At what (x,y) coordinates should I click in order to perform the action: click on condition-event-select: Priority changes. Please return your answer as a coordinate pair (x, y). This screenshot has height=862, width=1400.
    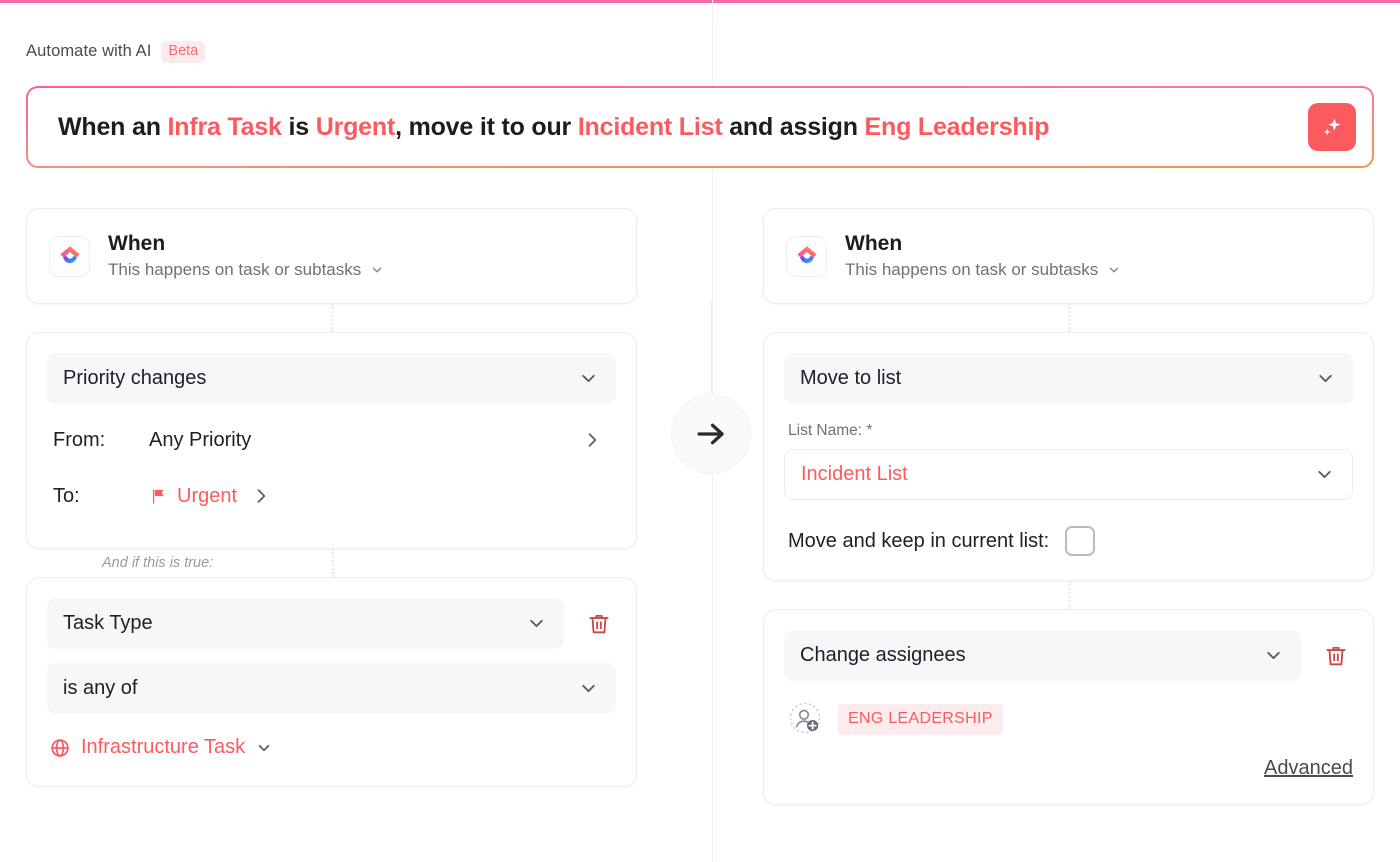
    Looking at the image, I should click on (331, 378).